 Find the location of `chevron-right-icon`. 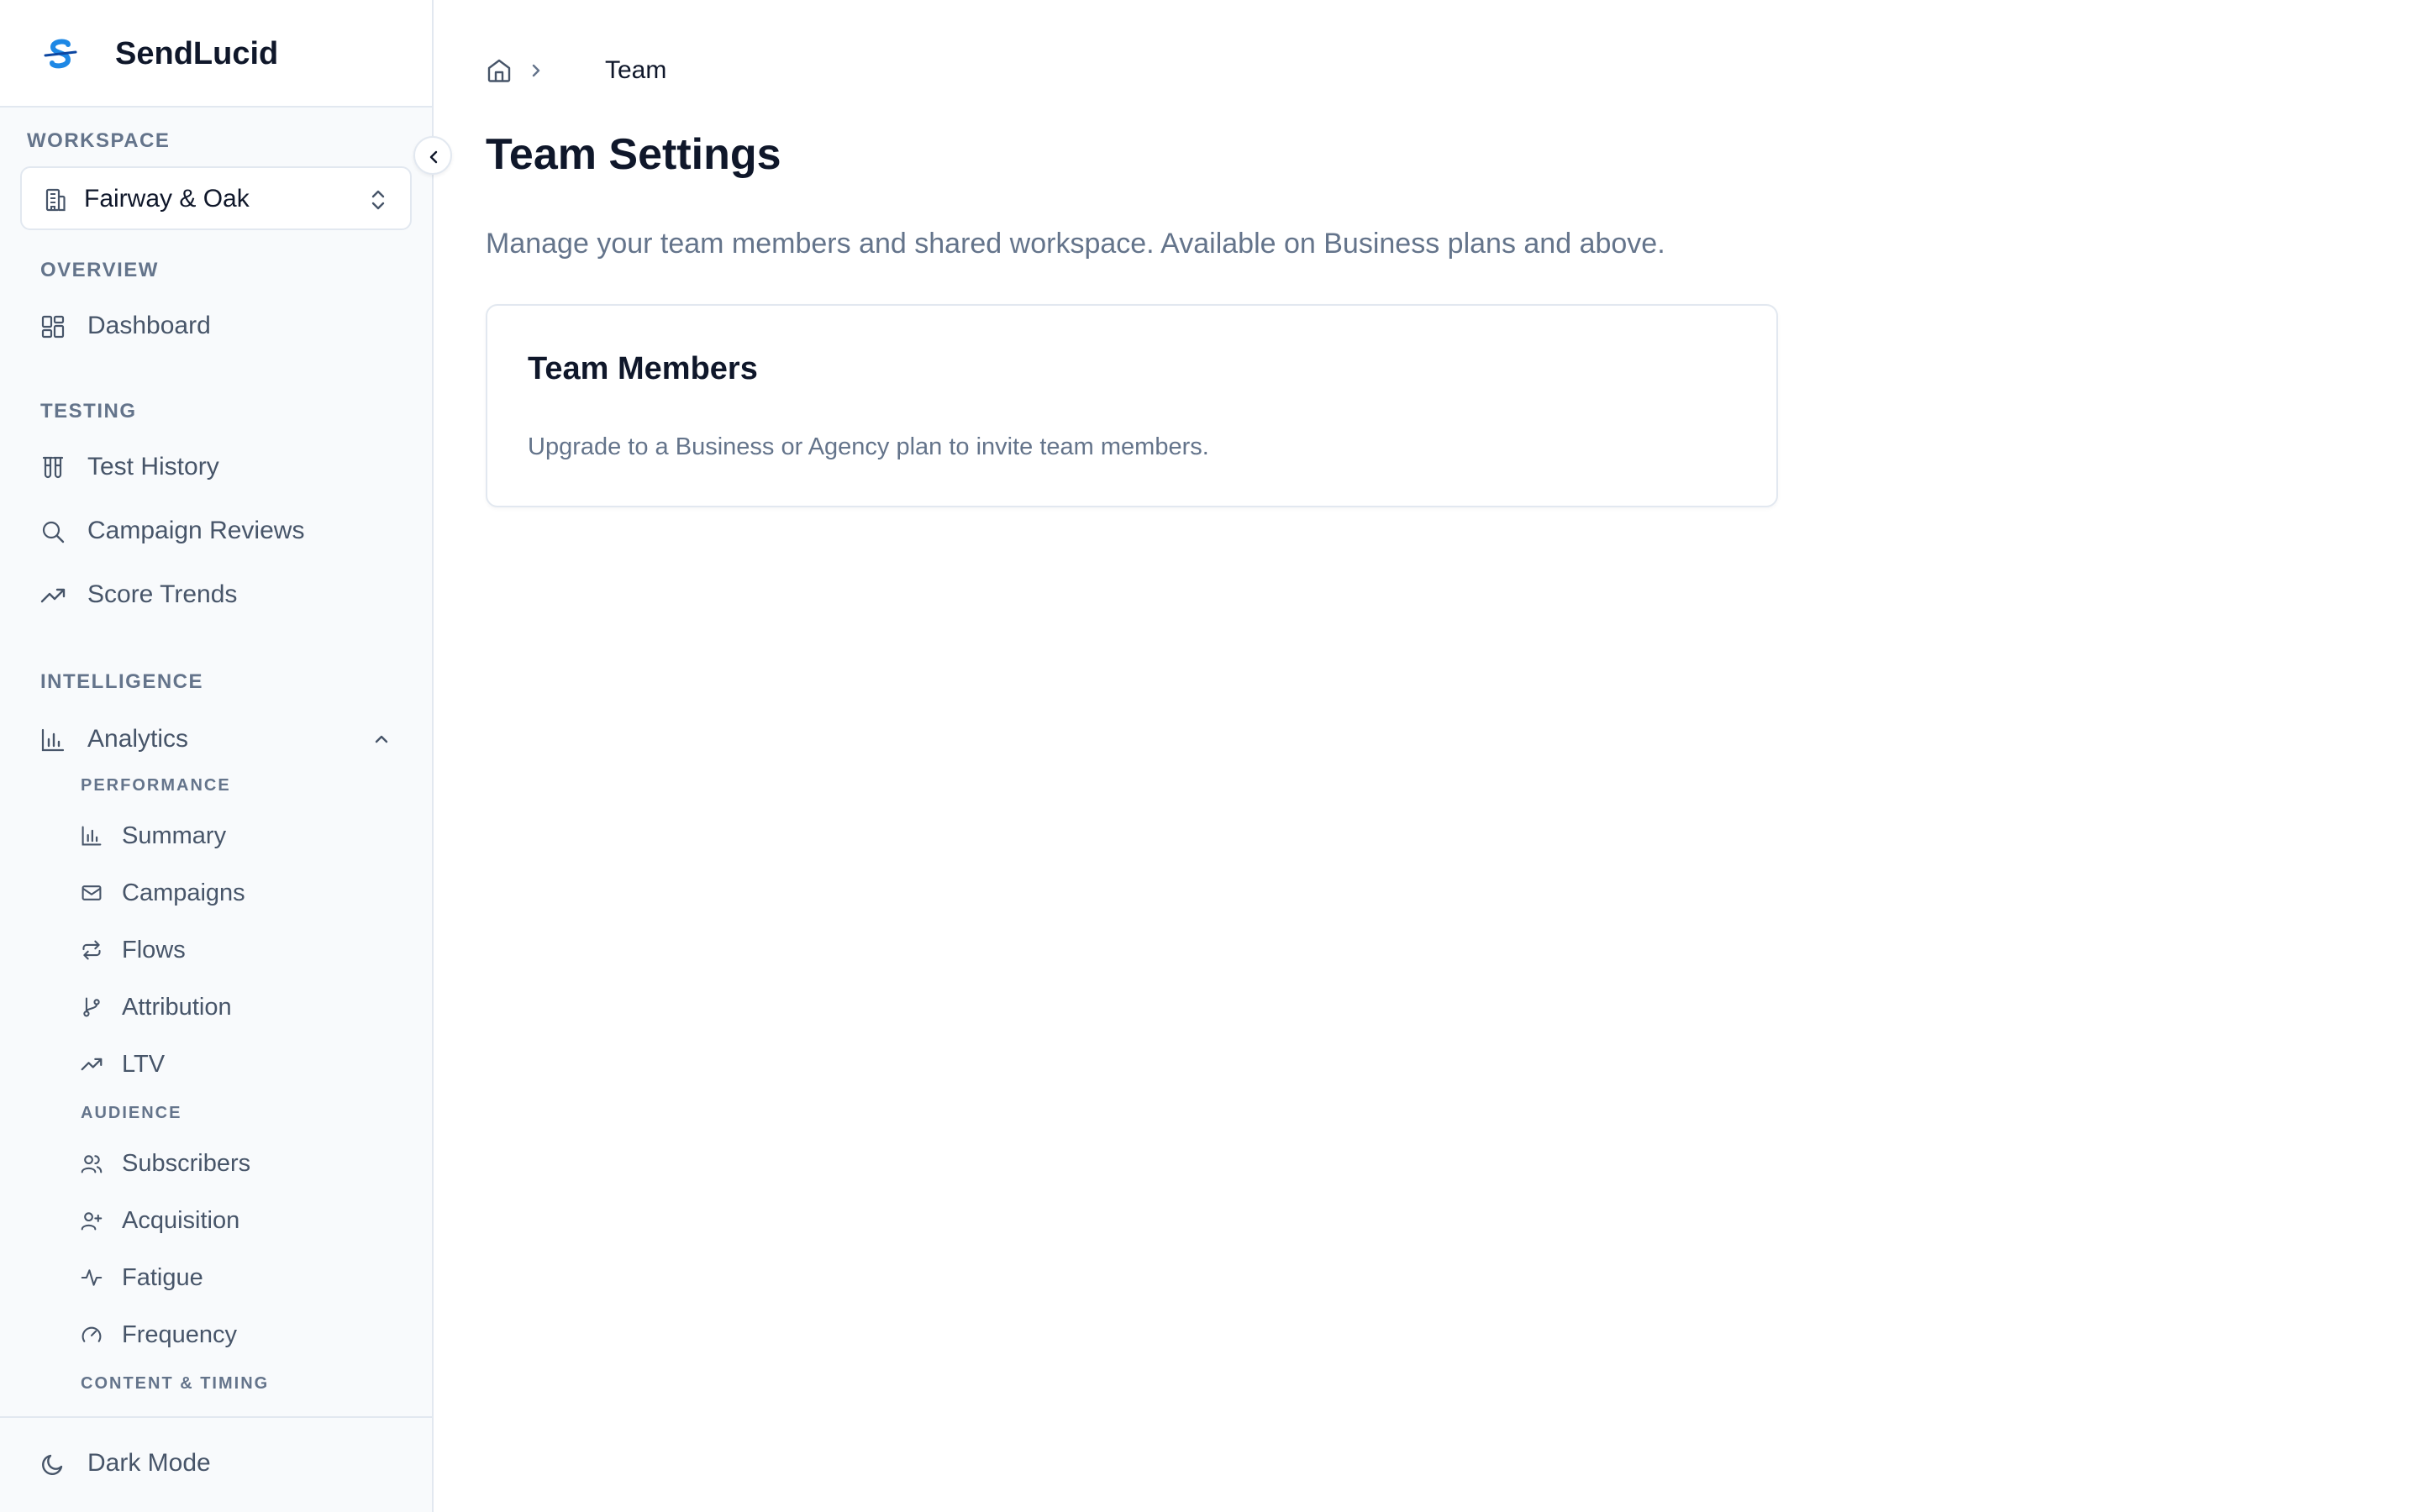

chevron-right-icon is located at coordinates (536, 72).